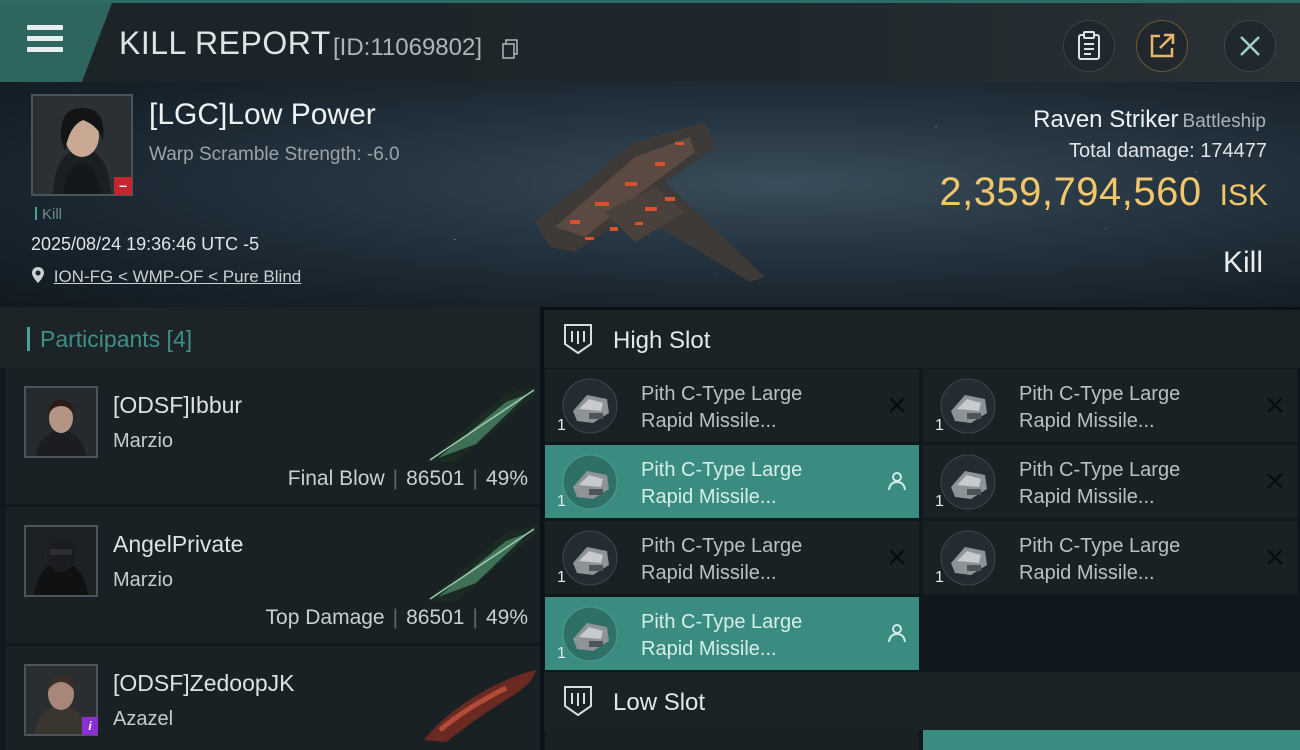 The width and height of the screenshot is (1300, 750). Describe the element at coordinates (1070, 192) in the screenshot. I see `isk-amount: 2,359,794,560` at that location.